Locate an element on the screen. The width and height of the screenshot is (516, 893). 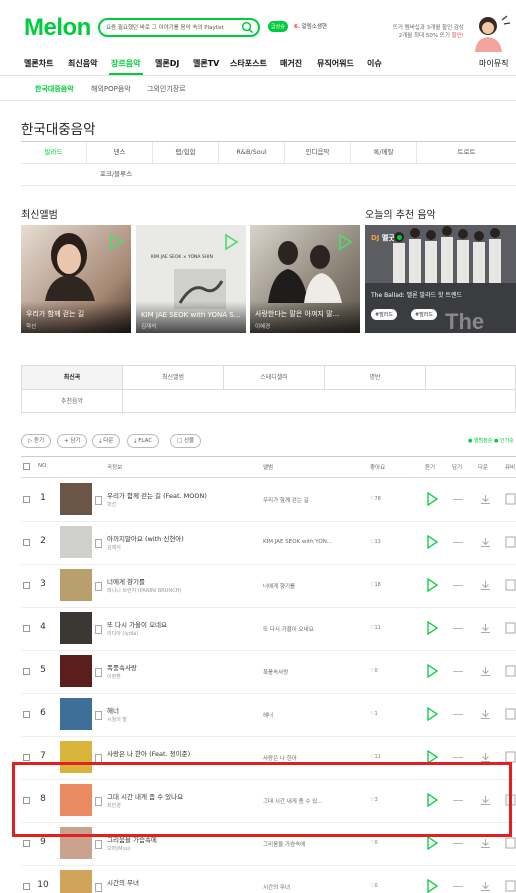
genre-trot: 트로트 is located at coordinates (466, 153).